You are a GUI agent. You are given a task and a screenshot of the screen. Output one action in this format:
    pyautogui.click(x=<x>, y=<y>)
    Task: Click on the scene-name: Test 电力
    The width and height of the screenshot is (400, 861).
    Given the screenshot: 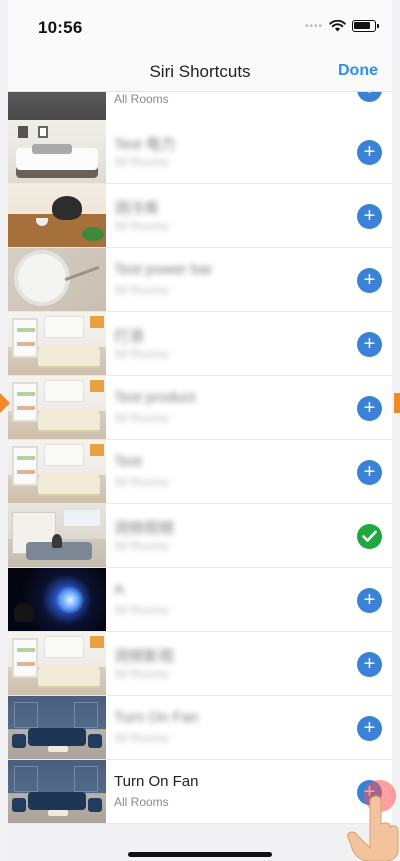 What is the action you would take?
    pyautogui.click(x=145, y=144)
    